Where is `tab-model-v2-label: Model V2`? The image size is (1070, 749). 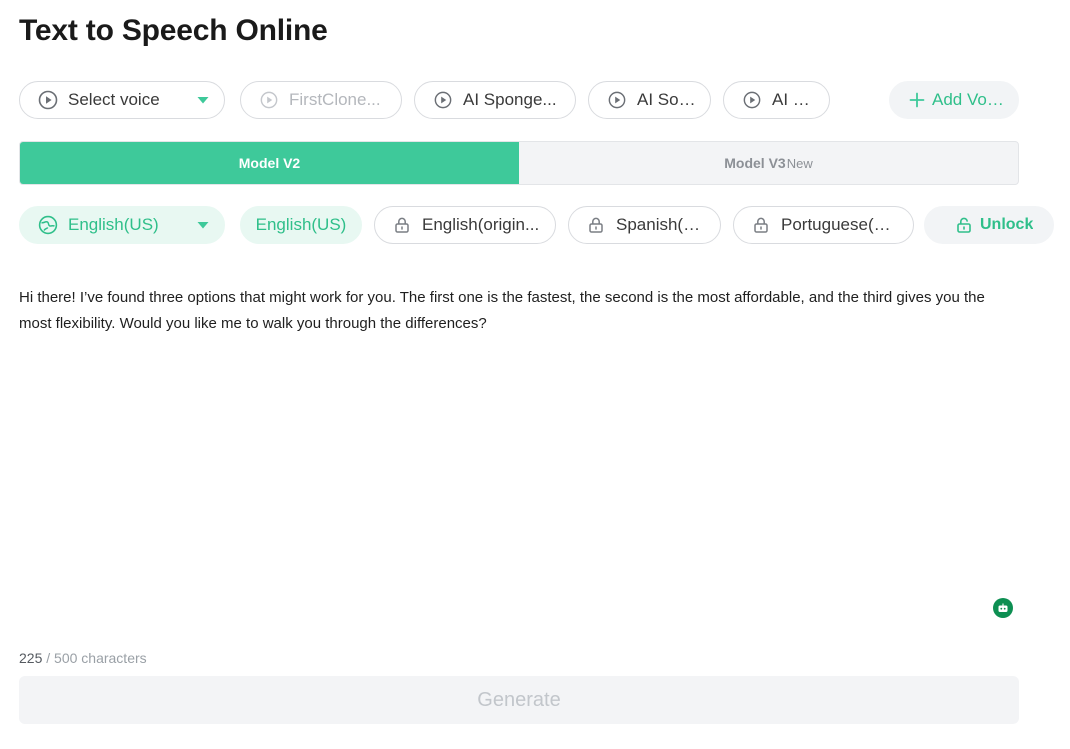 tab-model-v2-label: Model V2 is located at coordinates (269, 163).